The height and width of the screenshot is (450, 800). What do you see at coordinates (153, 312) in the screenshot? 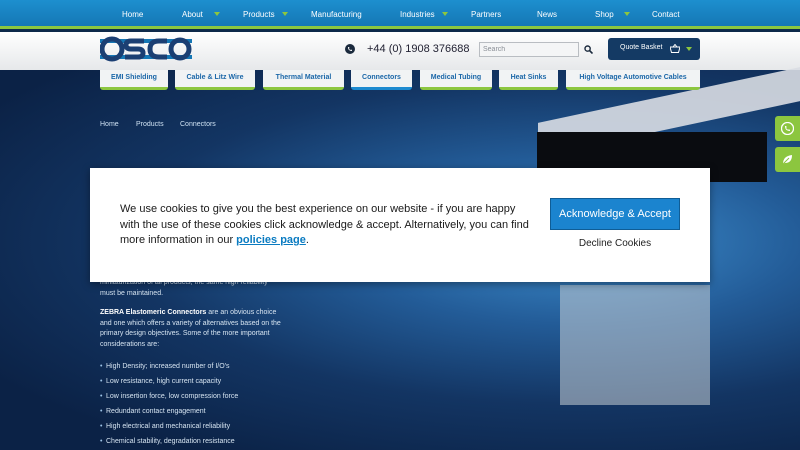
I see `zebra-heading: ZEBRA Elastomeric Connectors` at bounding box center [153, 312].